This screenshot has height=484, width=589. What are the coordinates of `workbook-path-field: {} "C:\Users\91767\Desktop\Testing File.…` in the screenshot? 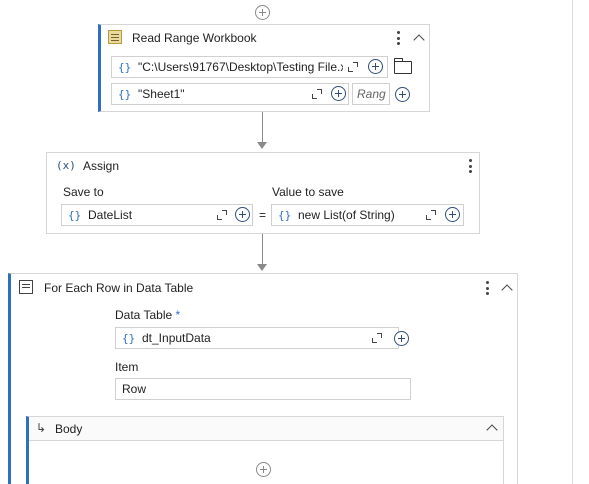 It's located at (249, 67).